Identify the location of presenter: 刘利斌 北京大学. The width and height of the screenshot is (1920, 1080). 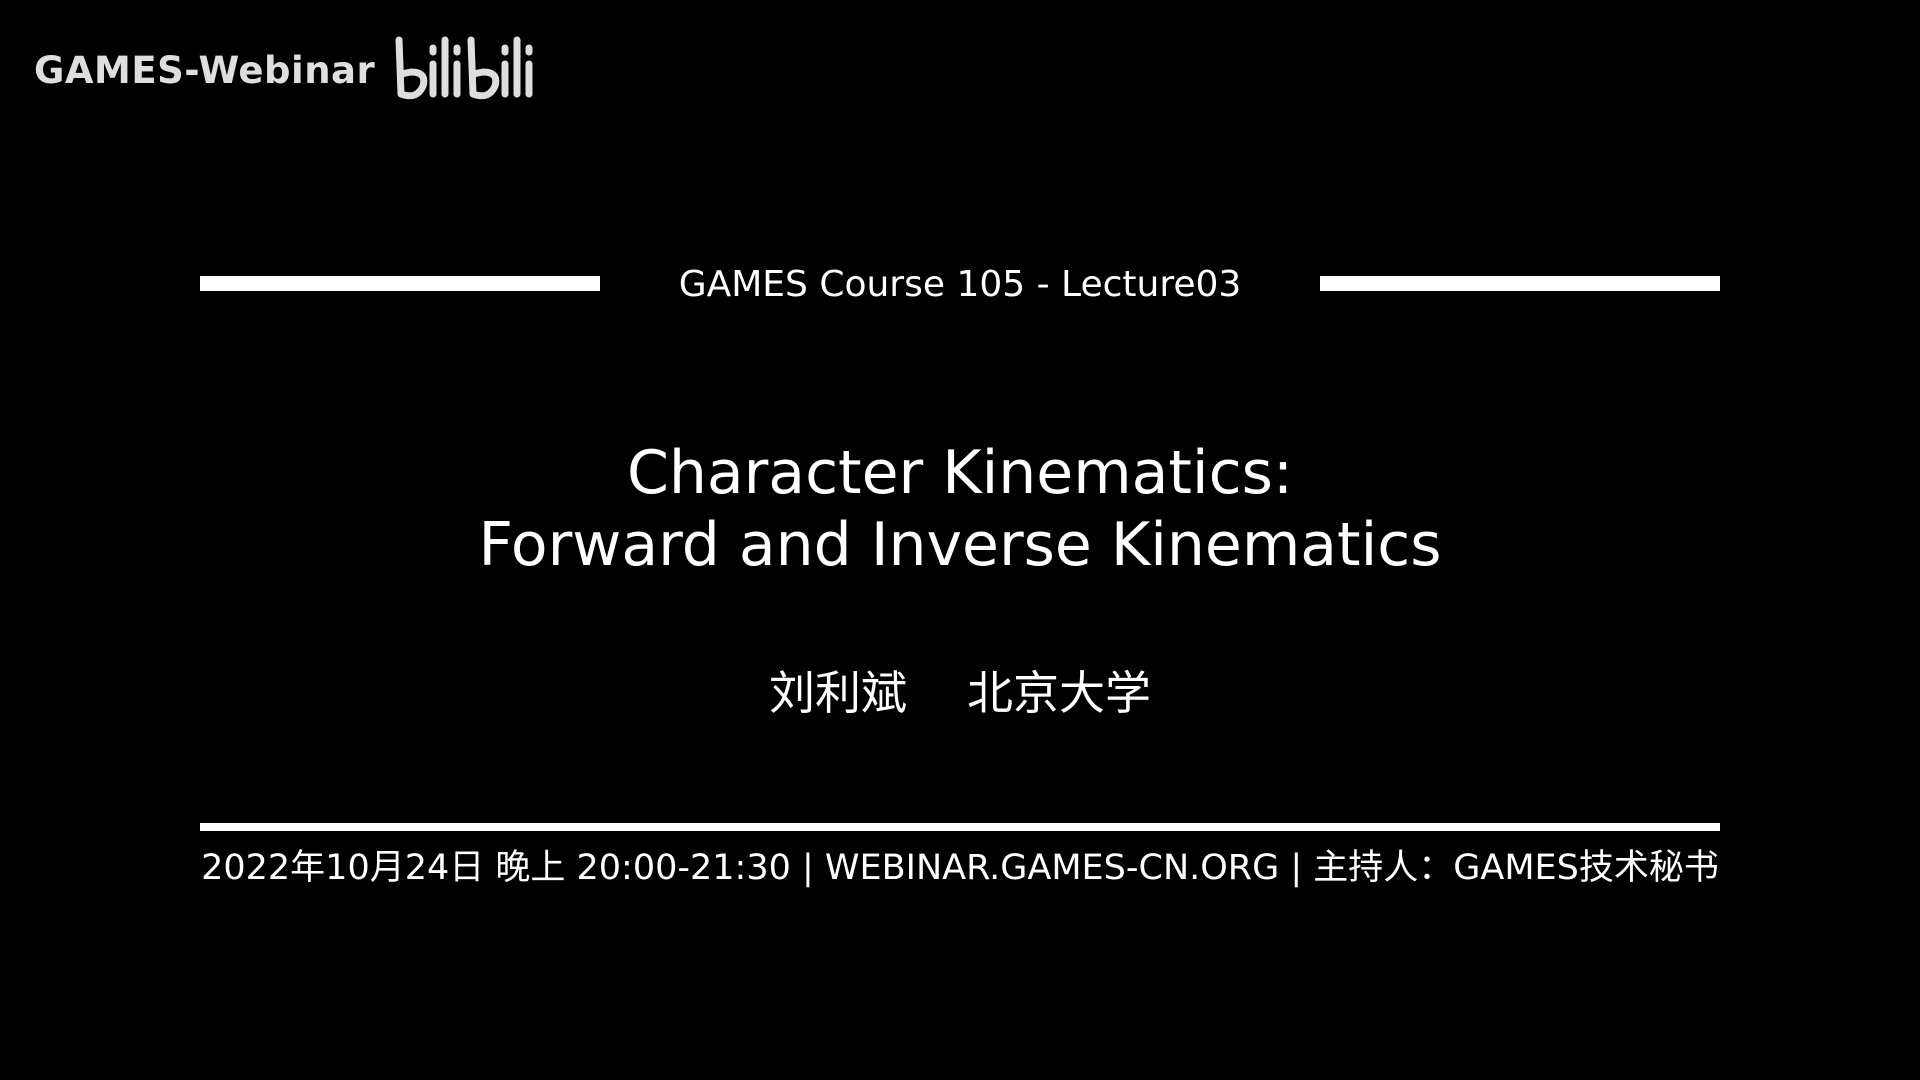
(960, 693).